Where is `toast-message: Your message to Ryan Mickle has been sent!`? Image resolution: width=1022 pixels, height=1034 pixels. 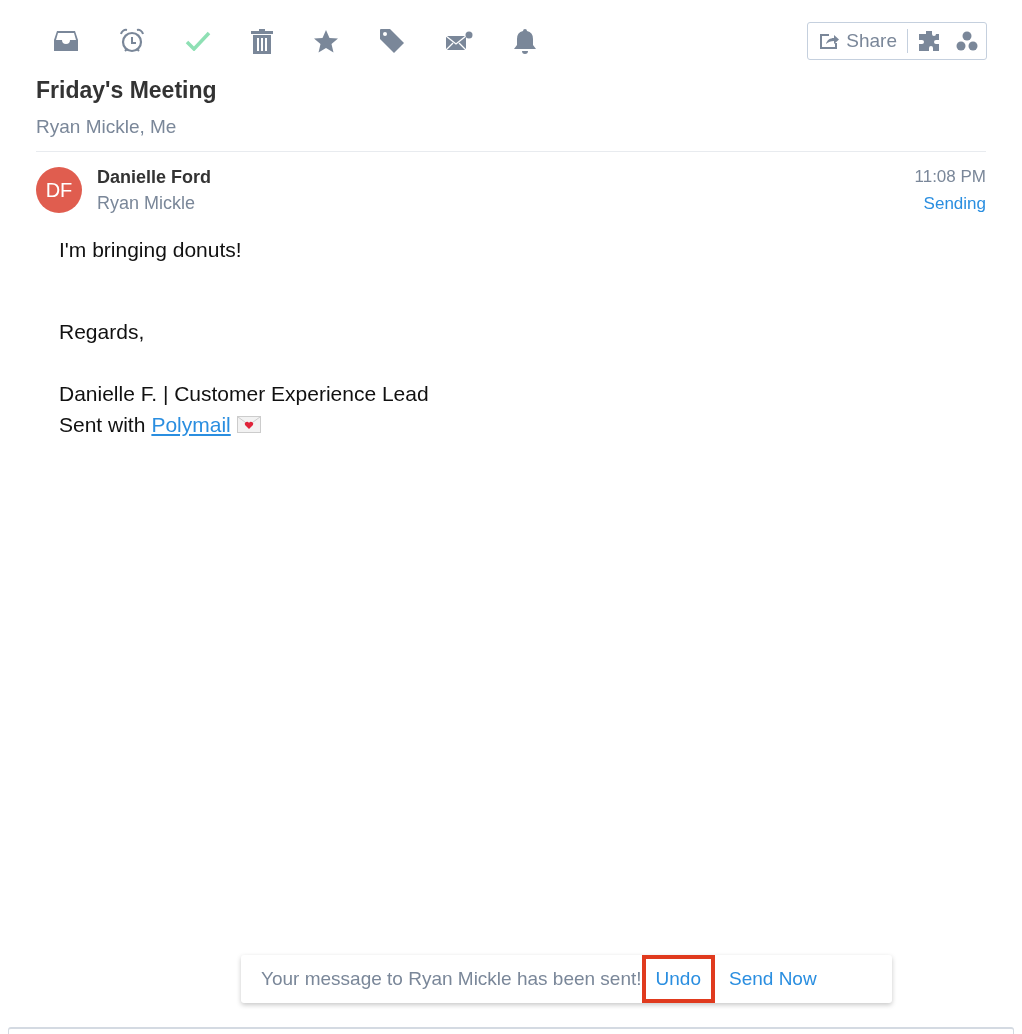 toast-message: Your message to Ryan Mickle has been sent! is located at coordinates (451, 979).